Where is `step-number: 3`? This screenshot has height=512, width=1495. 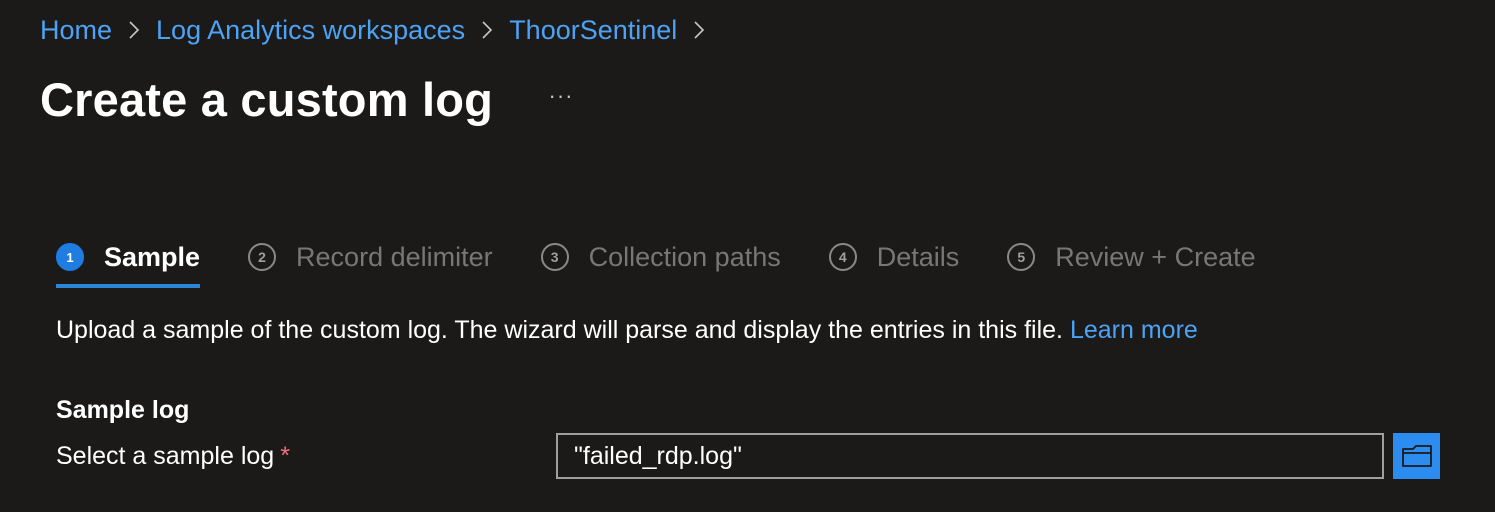
step-number: 3 is located at coordinates (554, 257).